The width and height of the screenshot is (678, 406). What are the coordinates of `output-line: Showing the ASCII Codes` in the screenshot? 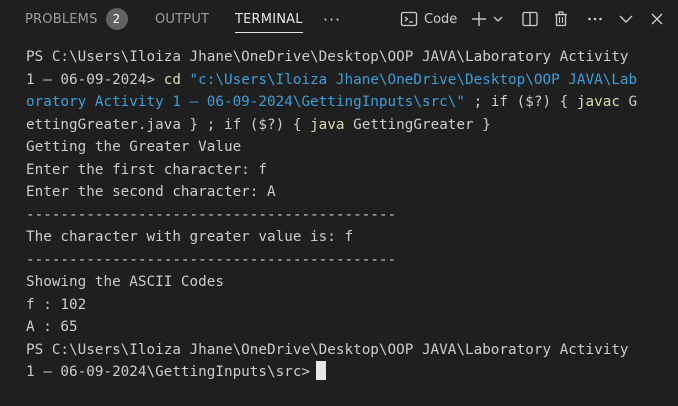 It's located at (125, 282).